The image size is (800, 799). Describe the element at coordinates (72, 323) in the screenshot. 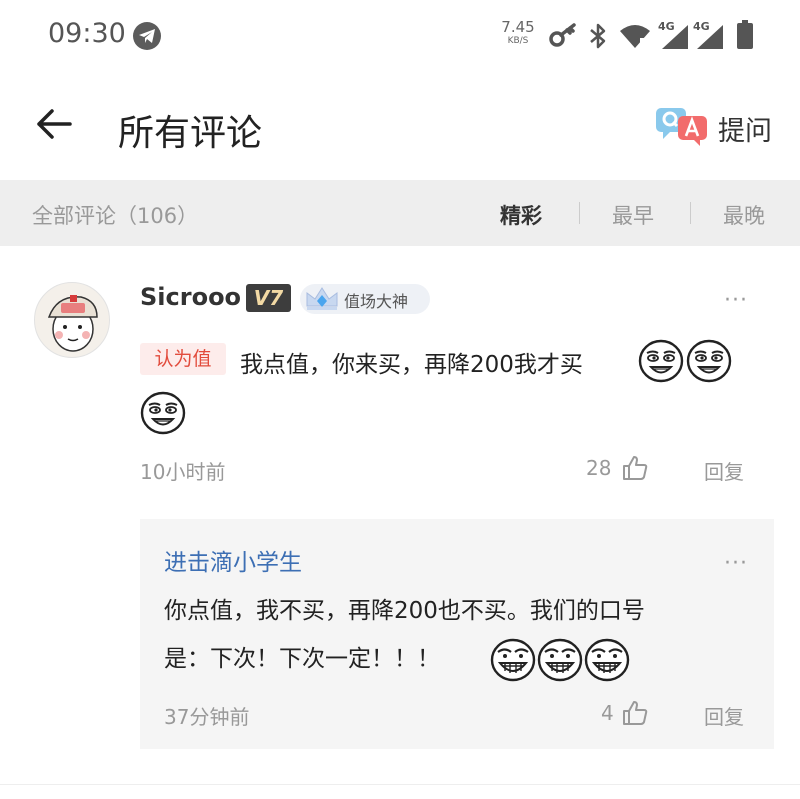

I see `avatar-image` at that location.